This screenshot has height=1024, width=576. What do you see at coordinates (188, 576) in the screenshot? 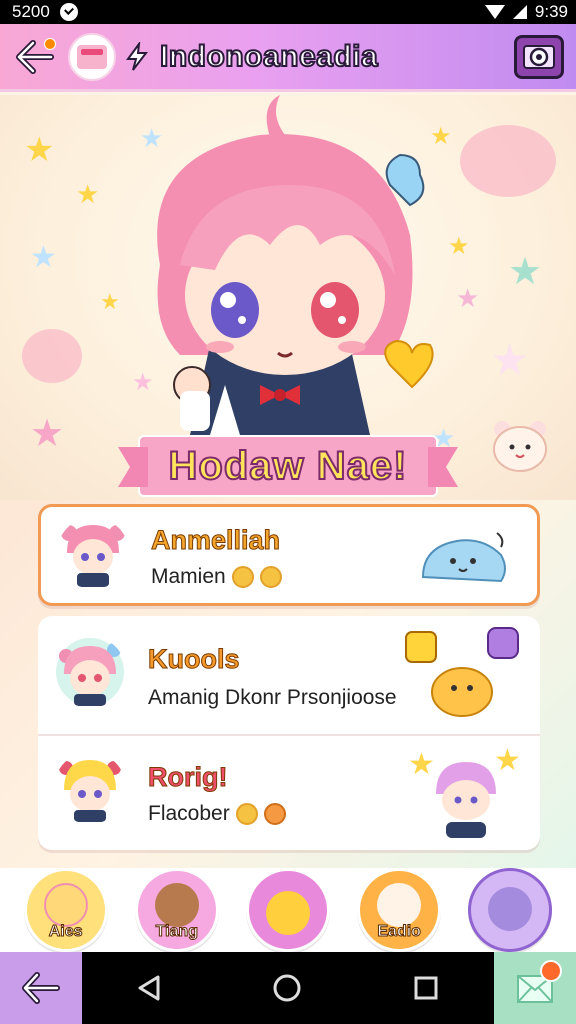
I see `list-item-subtitle-text: Mamien` at bounding box center [188, 576].